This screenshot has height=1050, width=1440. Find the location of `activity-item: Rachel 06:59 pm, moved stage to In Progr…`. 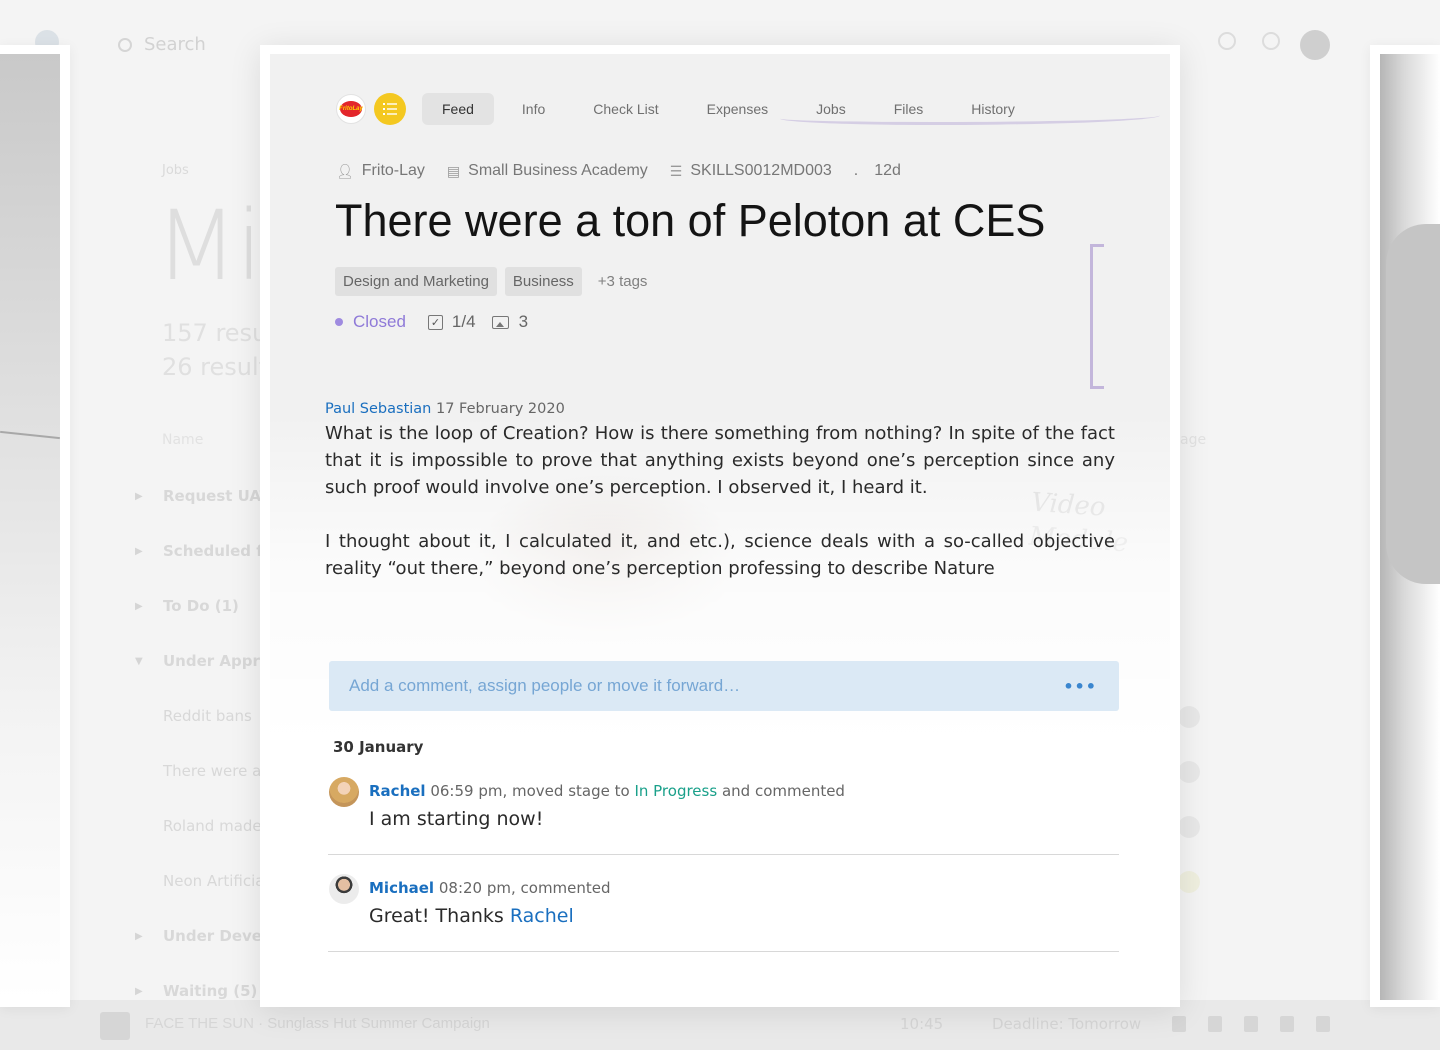

activity-item: Rachel 06:59 pm, moved stage to In Progr… is located at coordinates (723, 816).